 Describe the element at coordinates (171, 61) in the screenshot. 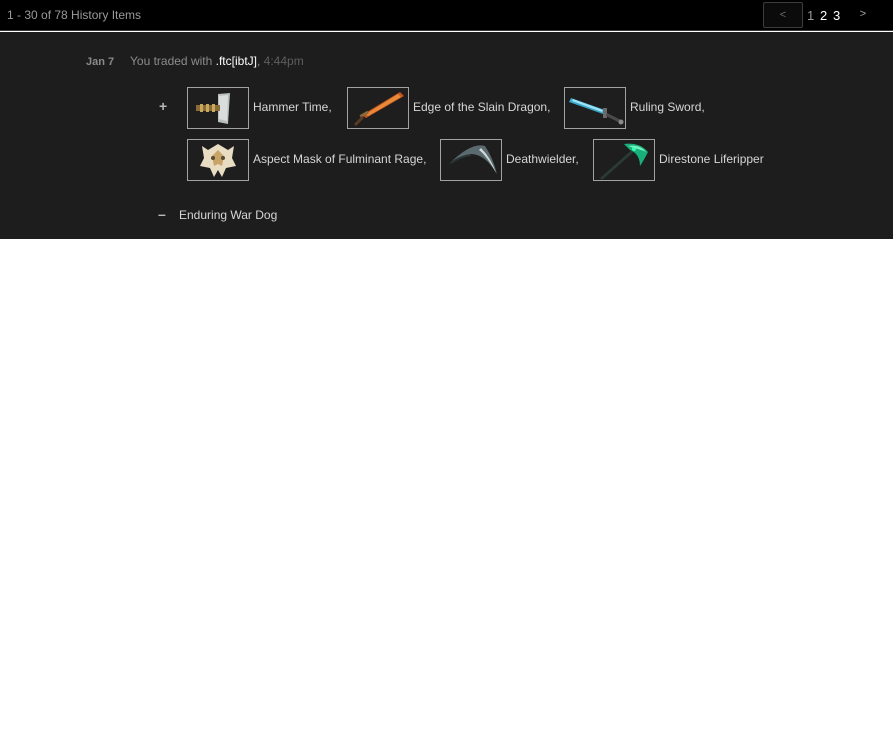

I see `trade-prefix: You traded with` at that location.